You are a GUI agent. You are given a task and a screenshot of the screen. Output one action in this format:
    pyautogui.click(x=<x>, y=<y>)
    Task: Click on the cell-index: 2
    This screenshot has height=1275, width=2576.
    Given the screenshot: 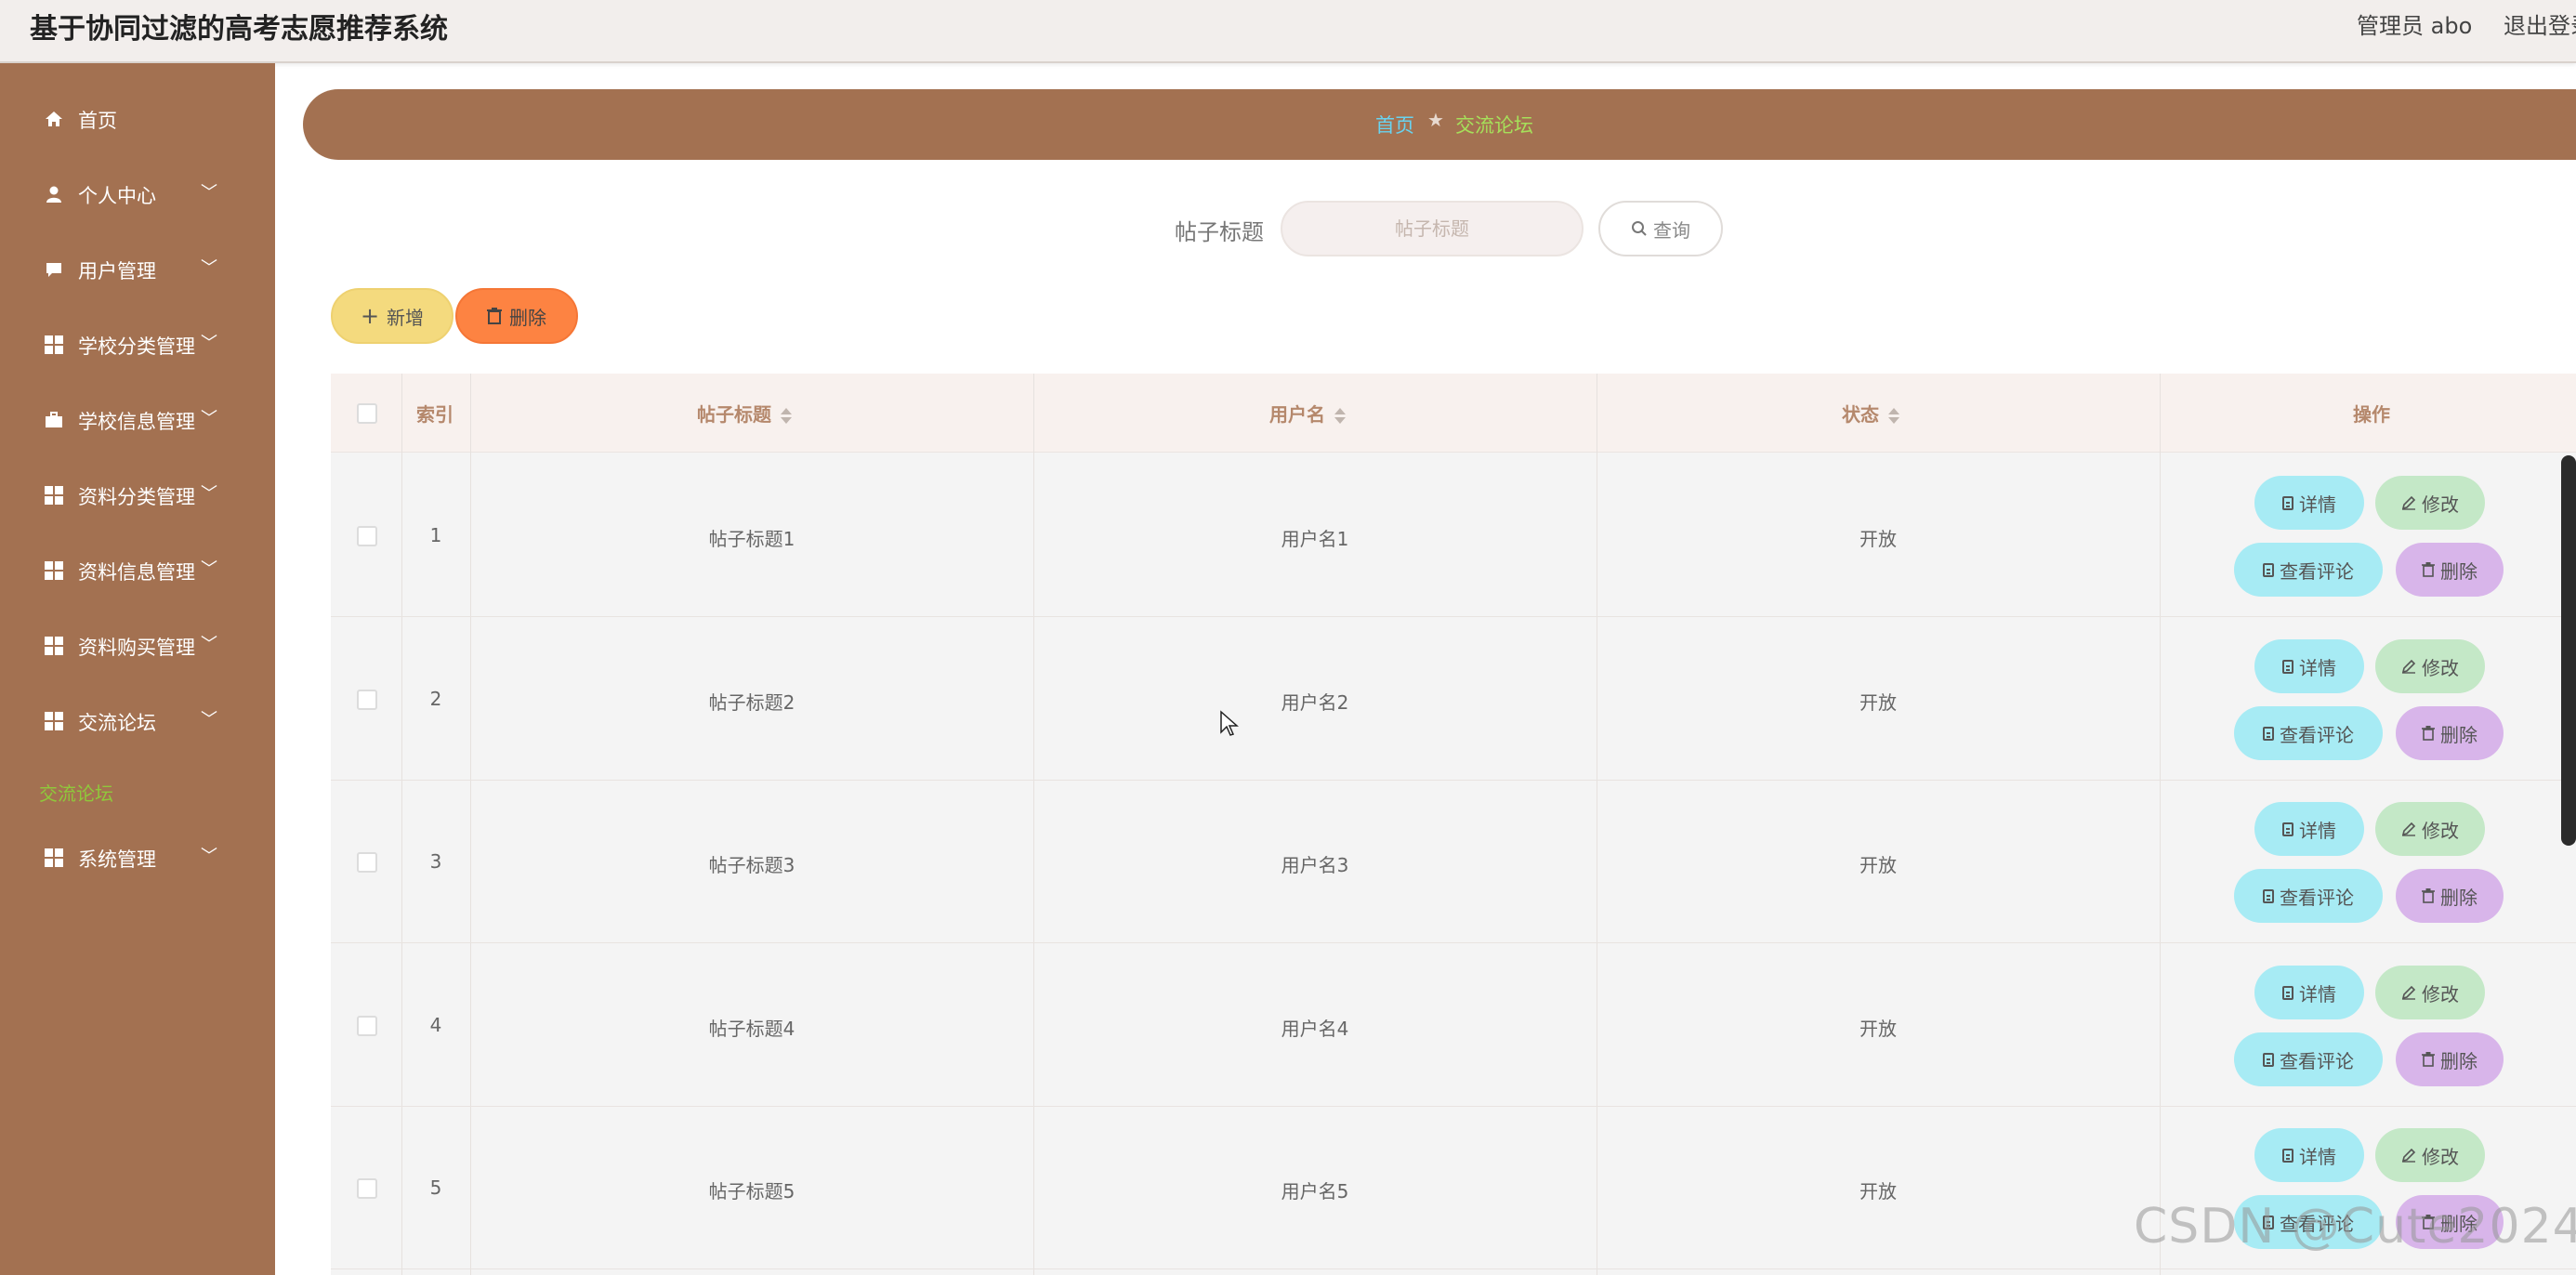 What is the action you would take?
    pyautogui.click(x=435, y=699)
    